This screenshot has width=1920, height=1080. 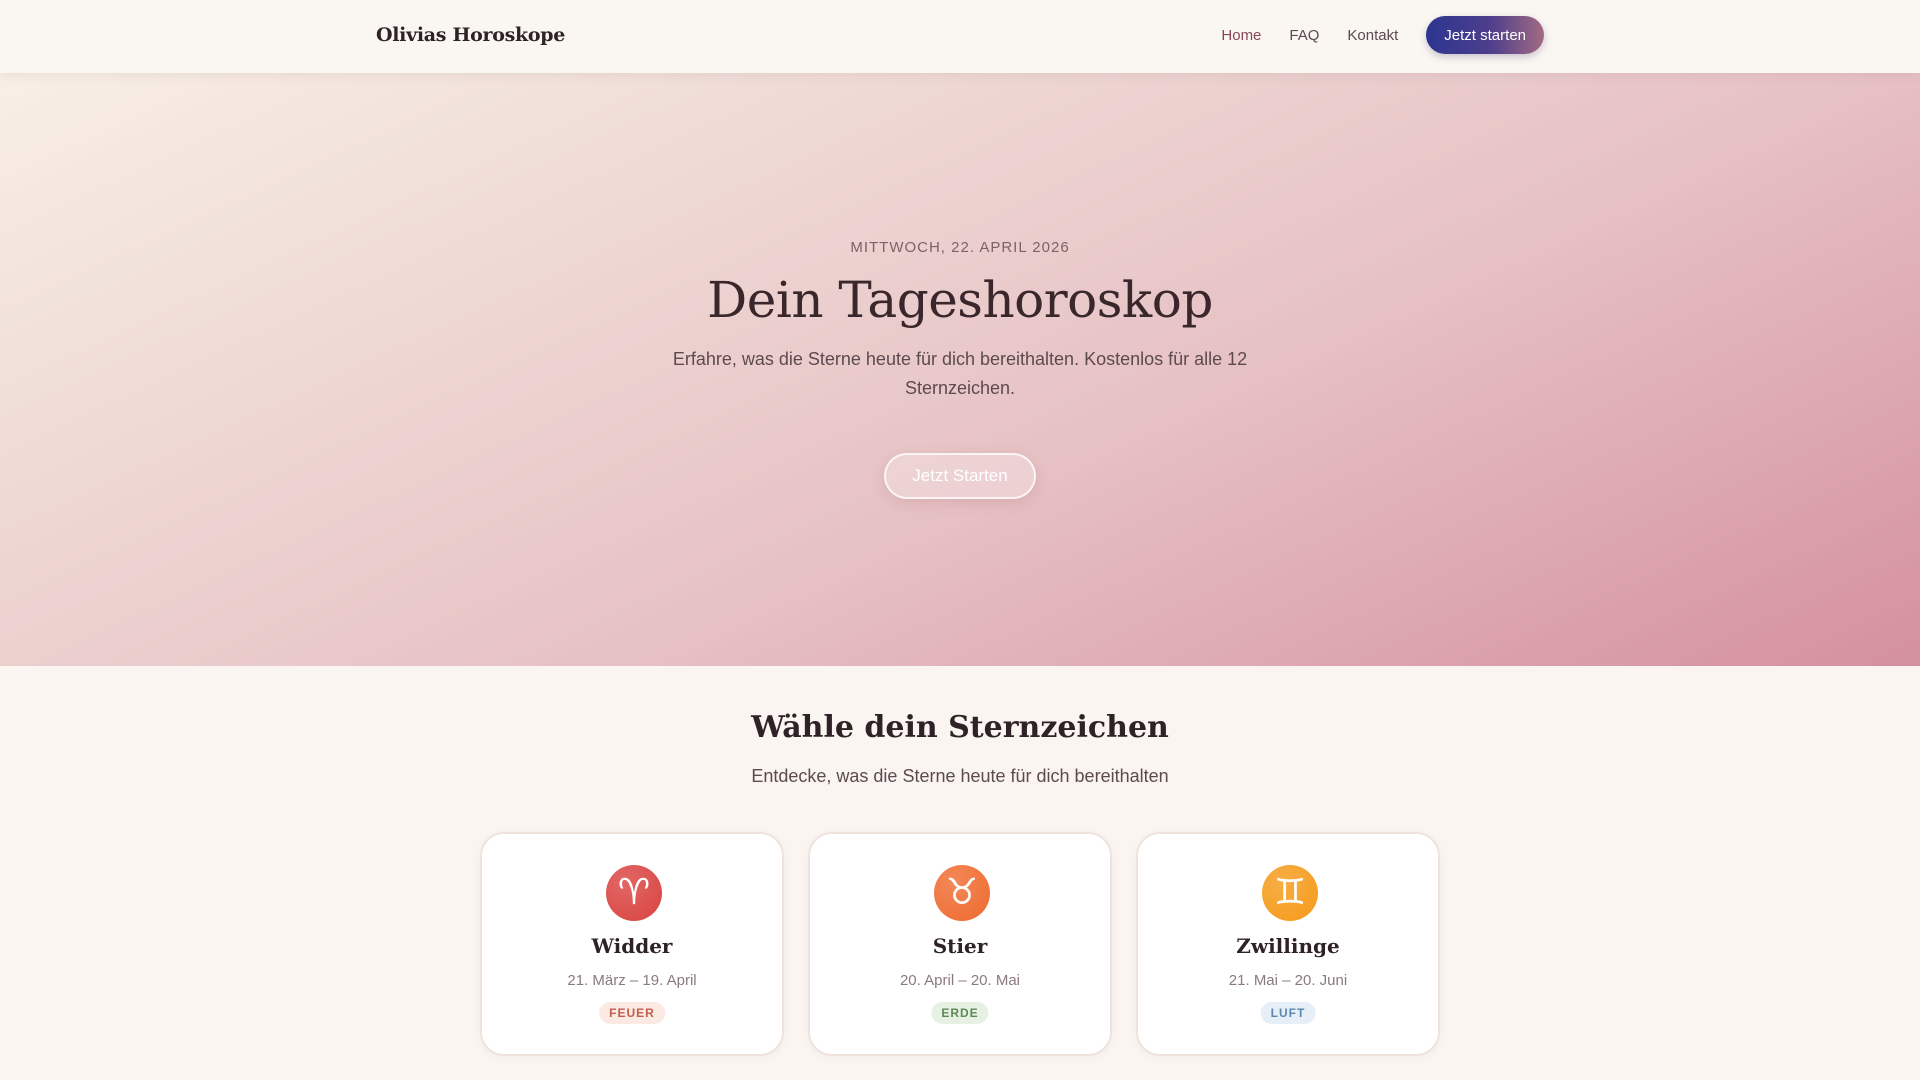 I want to click on sign-name: Stier, so click(x=960, y=946).